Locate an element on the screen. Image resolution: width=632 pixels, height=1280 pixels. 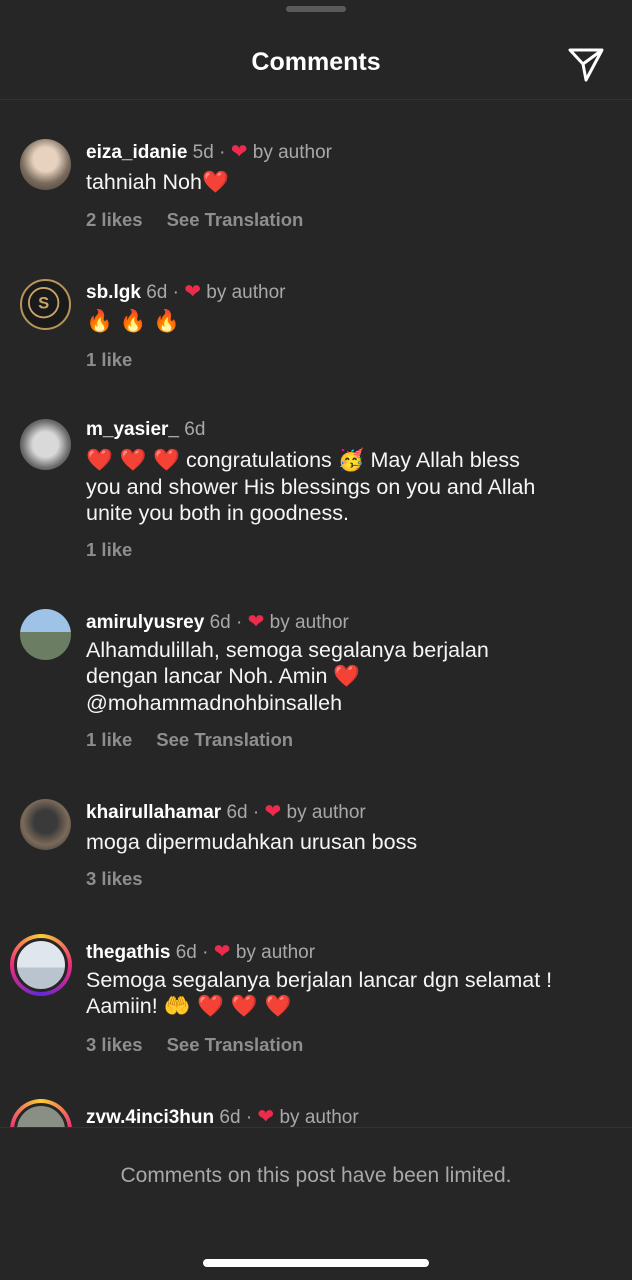
party-face-emoji: 🥳 is located at coordinates (351, 460).